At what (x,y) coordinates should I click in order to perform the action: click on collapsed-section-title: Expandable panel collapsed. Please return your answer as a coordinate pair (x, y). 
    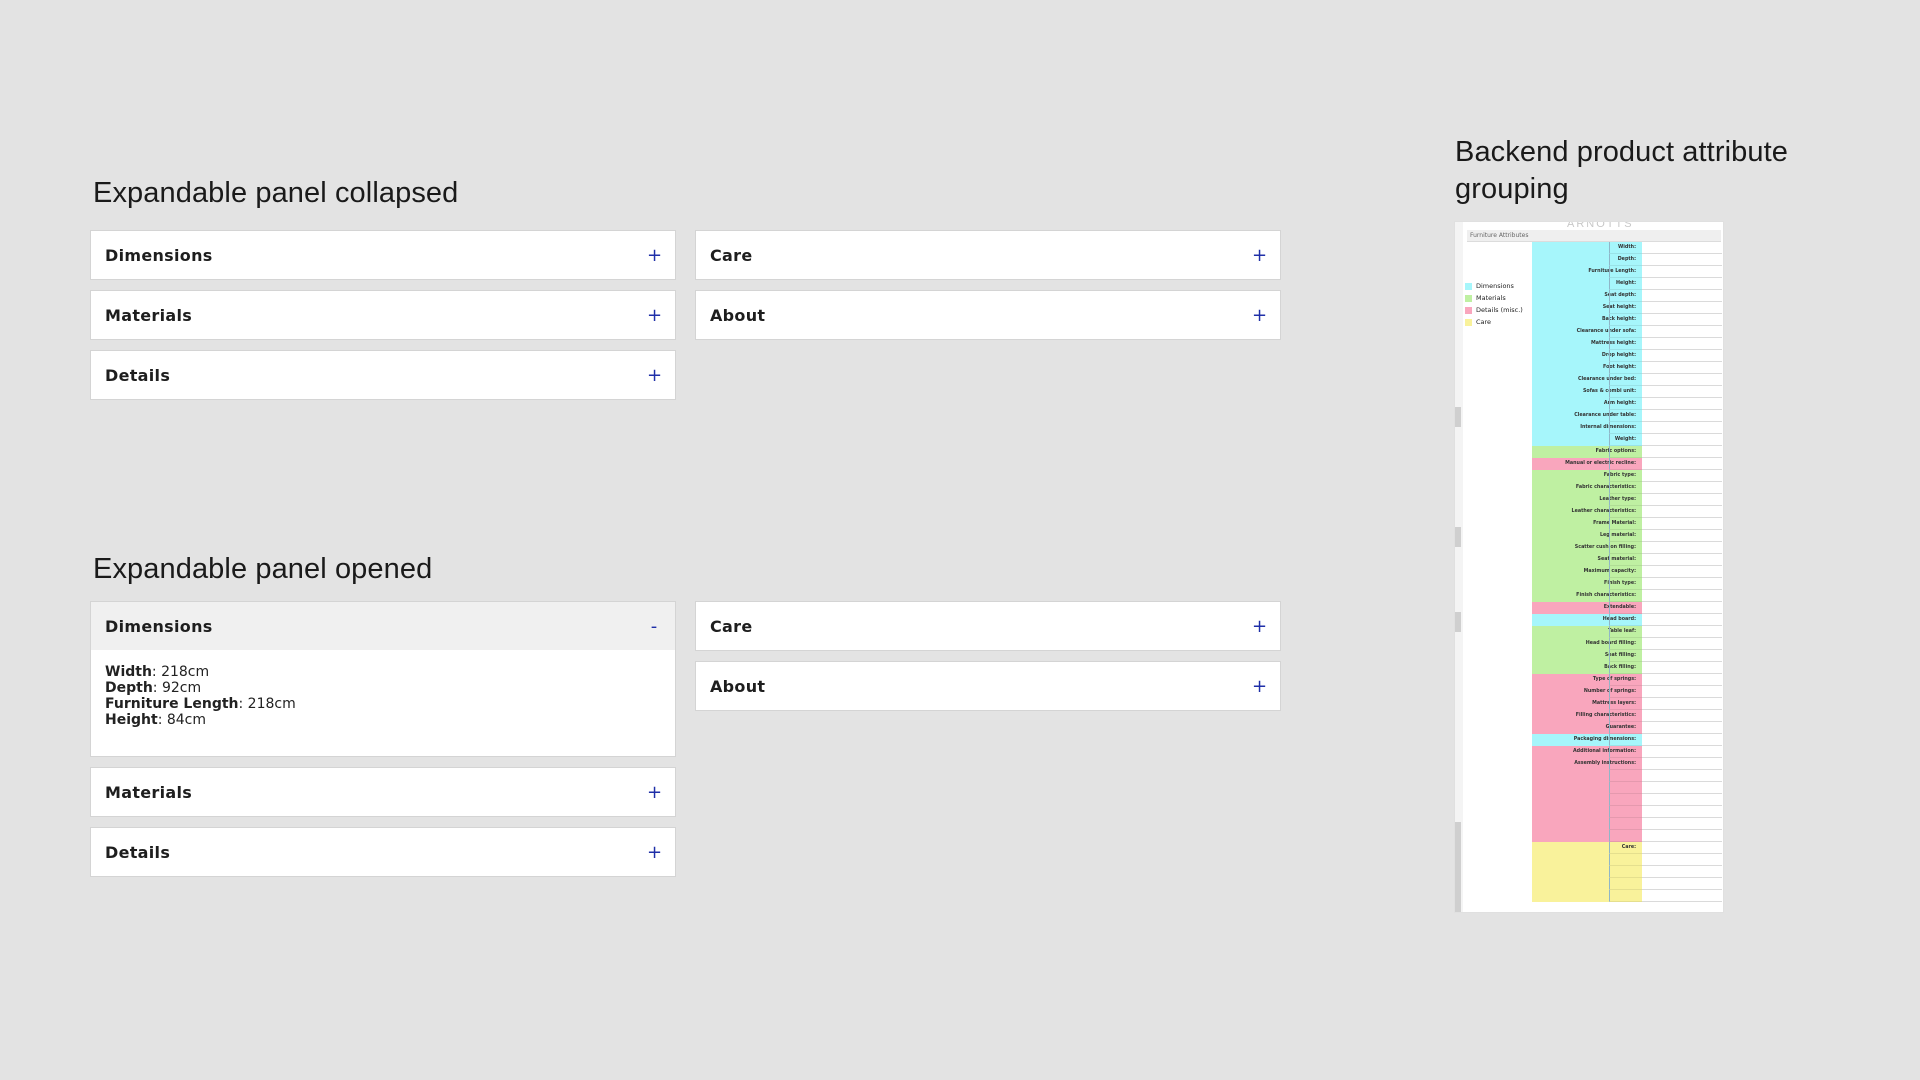
    Looking at the image, I should click on (276, 193).